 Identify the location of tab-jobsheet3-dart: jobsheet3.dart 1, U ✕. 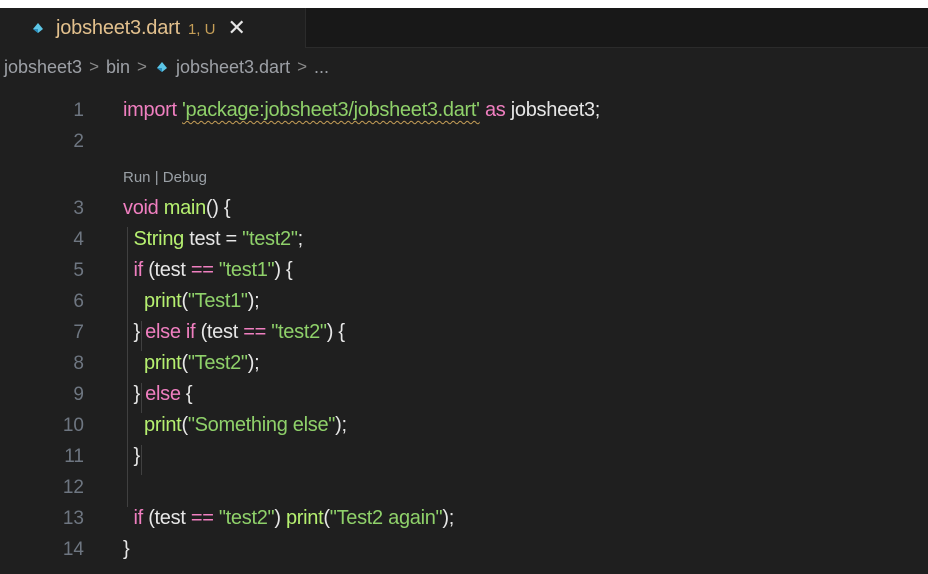
(153, 28).